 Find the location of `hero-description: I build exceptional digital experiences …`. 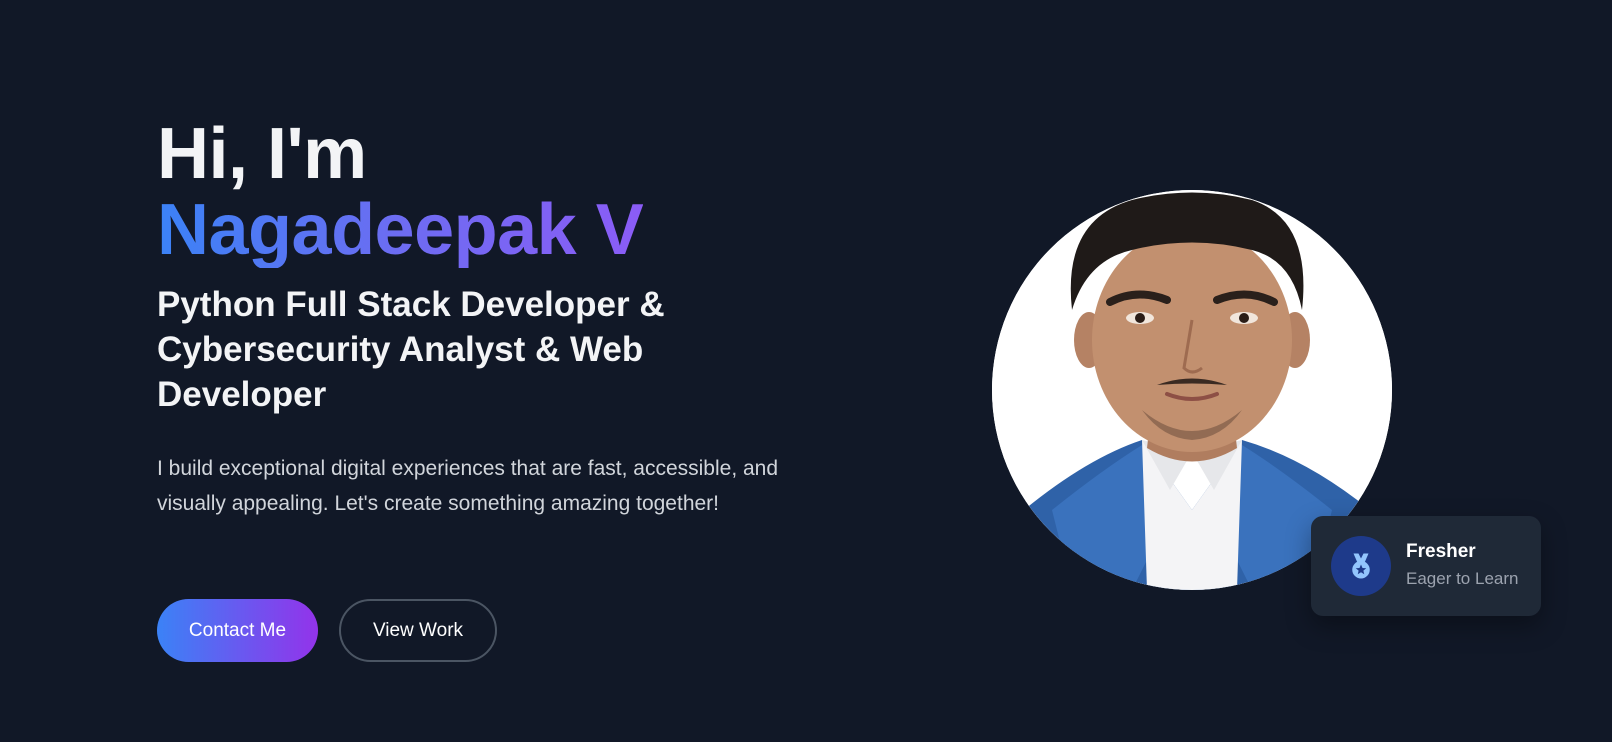

hero-description: I build exceptional digital experiences … is located at coordinates (468, 486).